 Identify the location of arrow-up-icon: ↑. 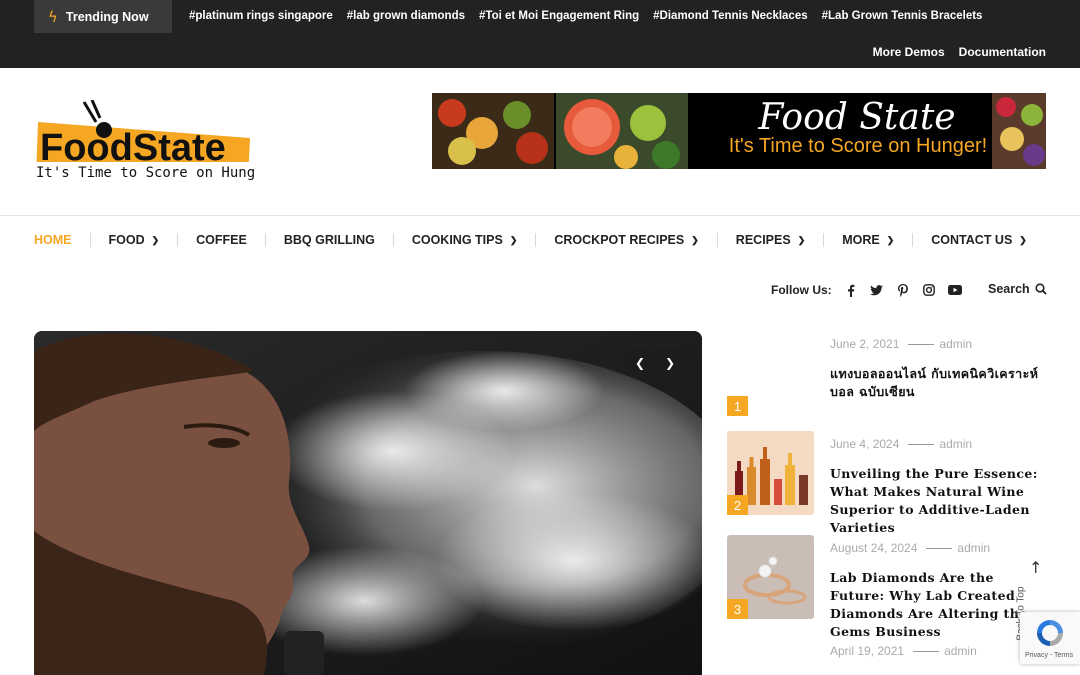
(1036, 567).